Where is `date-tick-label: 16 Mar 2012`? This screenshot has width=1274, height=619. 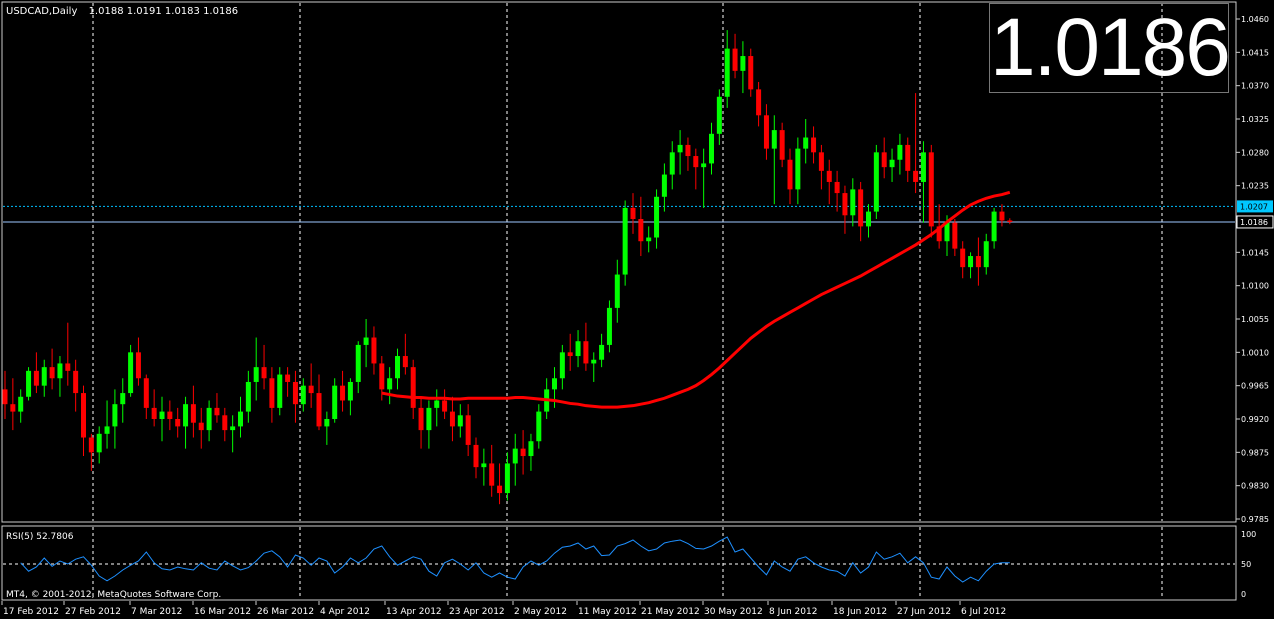 date-tick-label: 16 Mar 2012 is located at coordinates (222, 612).